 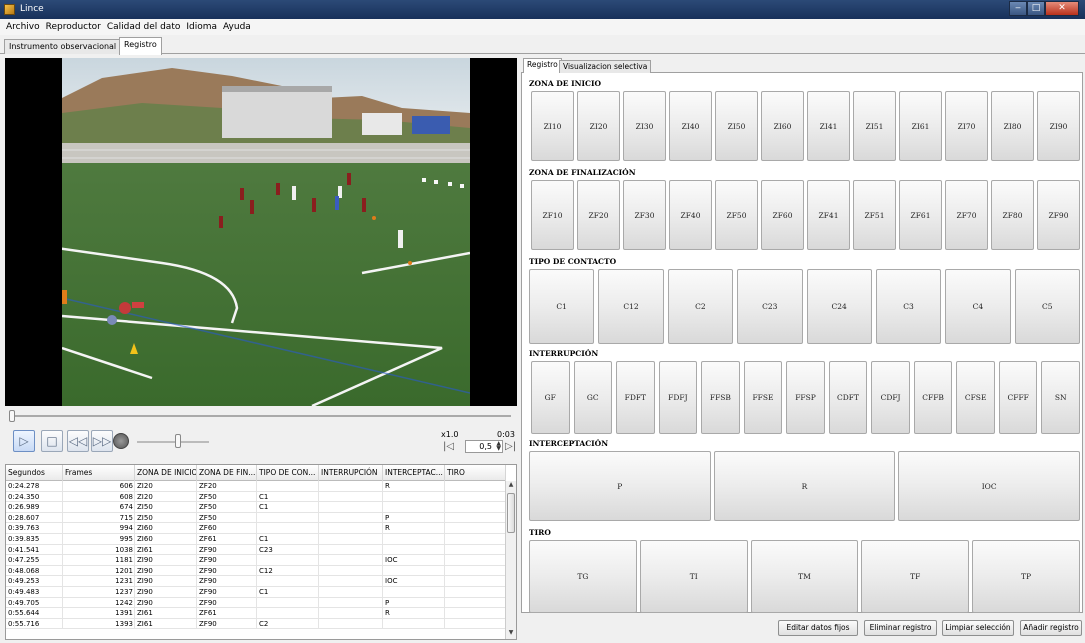 I want to click on table-row: 0:49.705 1242 ZI90 ZF90 P, so click(x=256, y=603).